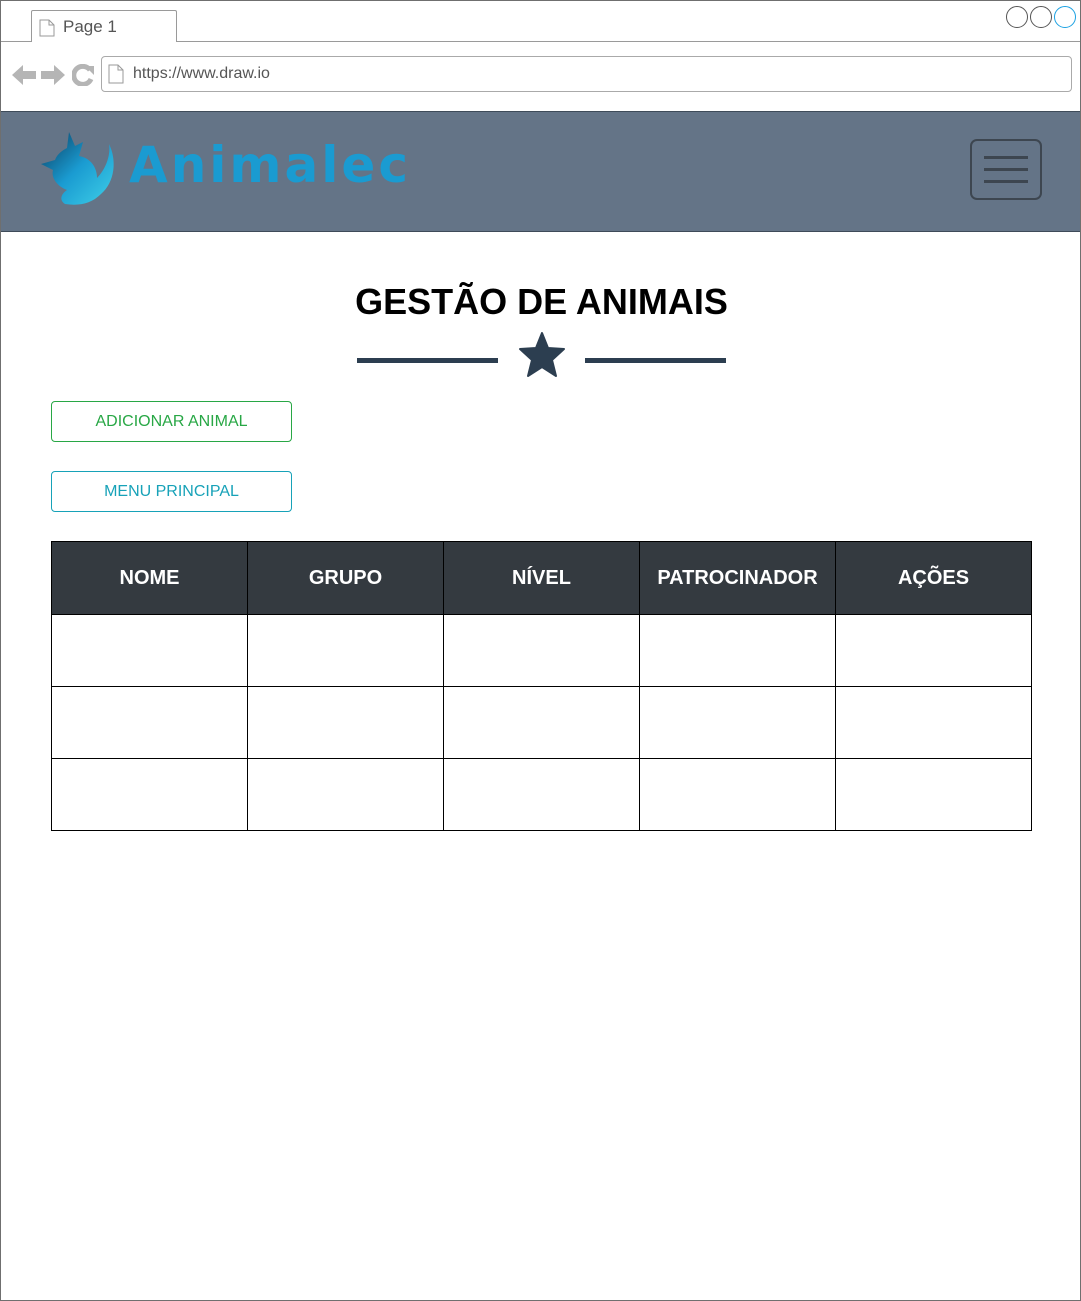  Describe the element at coordinates (737, 578) in the screenshot. I see `column-header-patrocinador: PATROCINADOR` at that location.